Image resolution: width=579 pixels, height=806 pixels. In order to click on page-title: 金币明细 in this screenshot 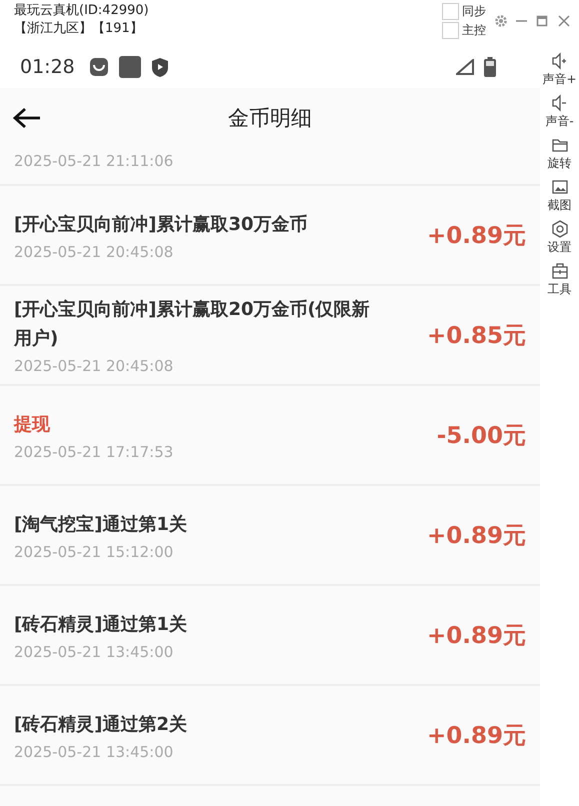, I will do `click(270, 118)`.